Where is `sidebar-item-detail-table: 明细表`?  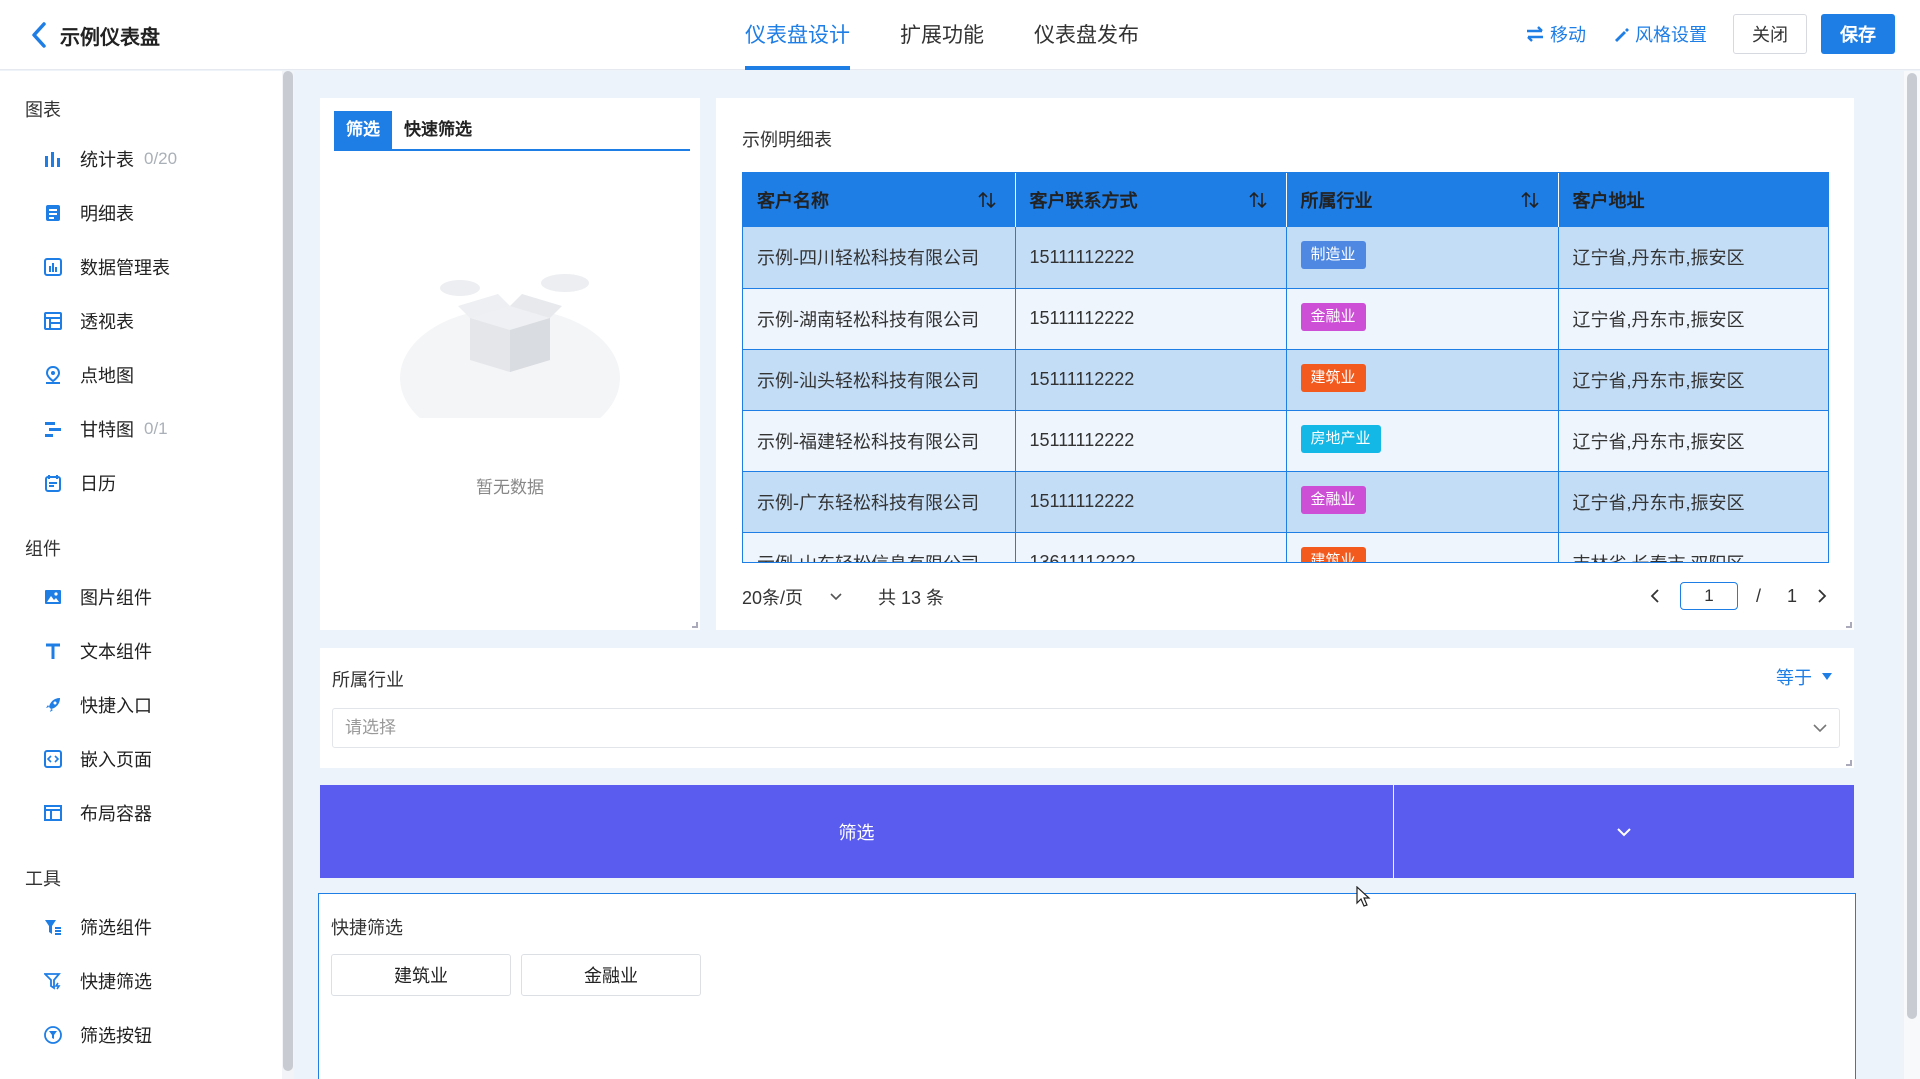 sidebar-item-detail-table: 明细表 is located at coordinates (88, 213).